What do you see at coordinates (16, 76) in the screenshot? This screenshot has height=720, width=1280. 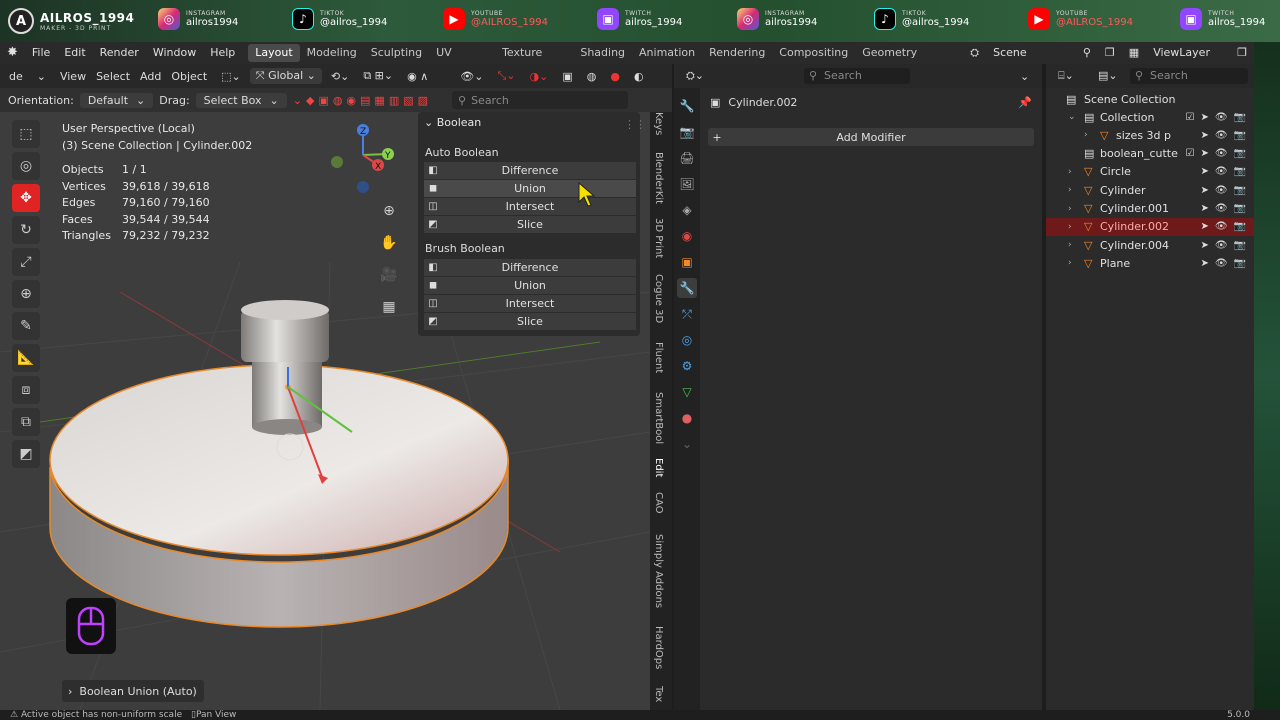 I see `mode-dropdown: de` at bounding box center [16, 76].